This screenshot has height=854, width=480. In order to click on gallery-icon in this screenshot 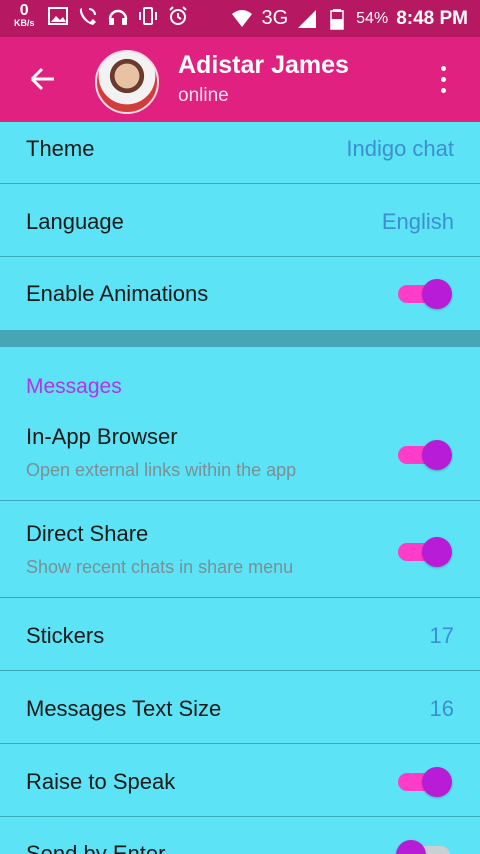, I will do `click(57, 15)`.